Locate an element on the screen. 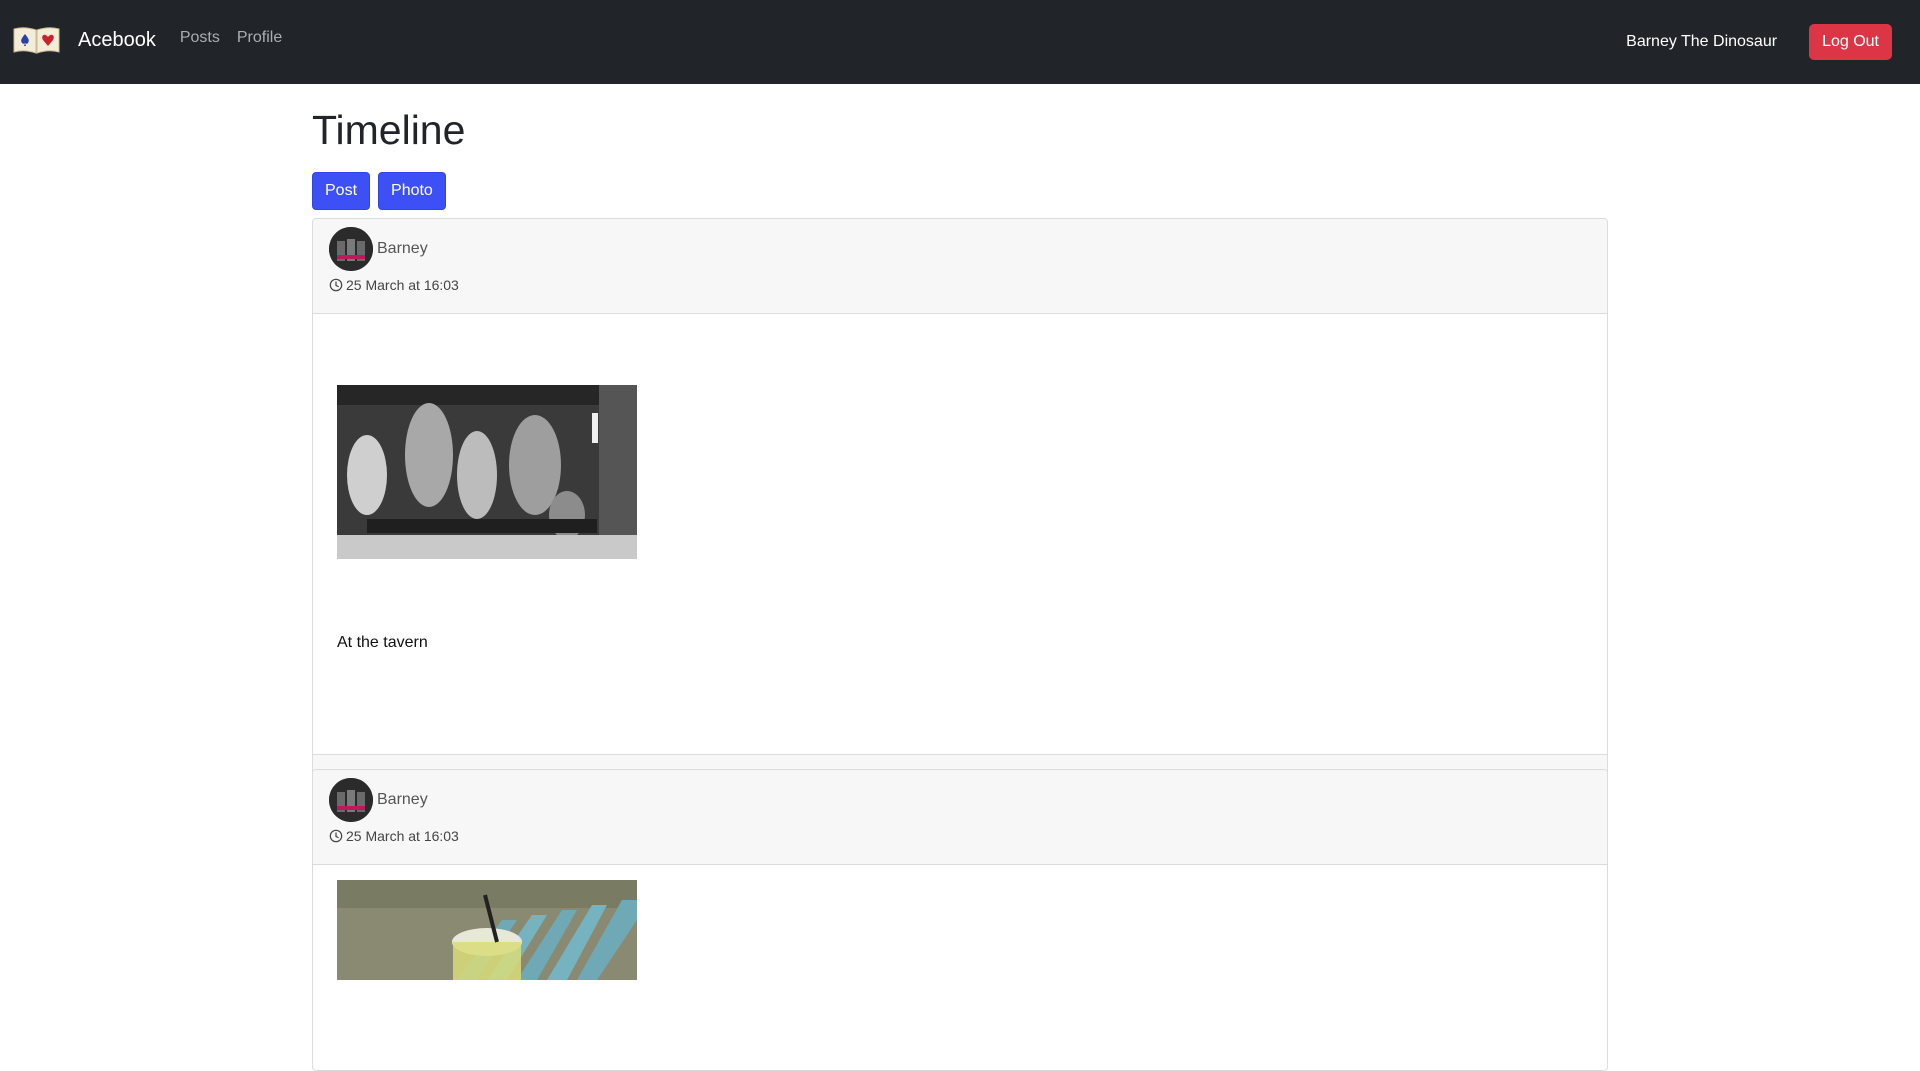 This screenshot has width=1920, height=1071. nav-links: Posts Profile is located at coordinates (239, 38).